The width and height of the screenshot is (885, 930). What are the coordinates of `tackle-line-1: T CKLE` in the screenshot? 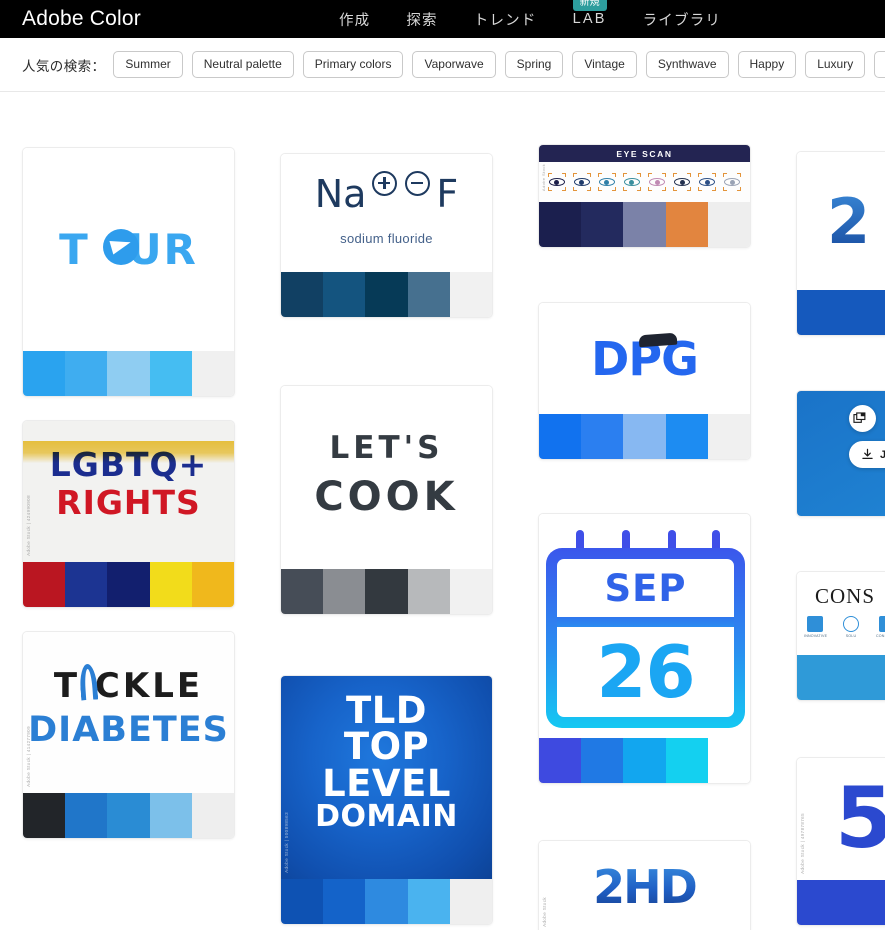 It's located at (128, 686).